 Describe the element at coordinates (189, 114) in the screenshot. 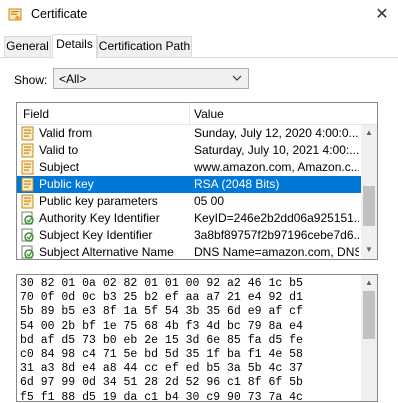

I see `column-divider` at that location.